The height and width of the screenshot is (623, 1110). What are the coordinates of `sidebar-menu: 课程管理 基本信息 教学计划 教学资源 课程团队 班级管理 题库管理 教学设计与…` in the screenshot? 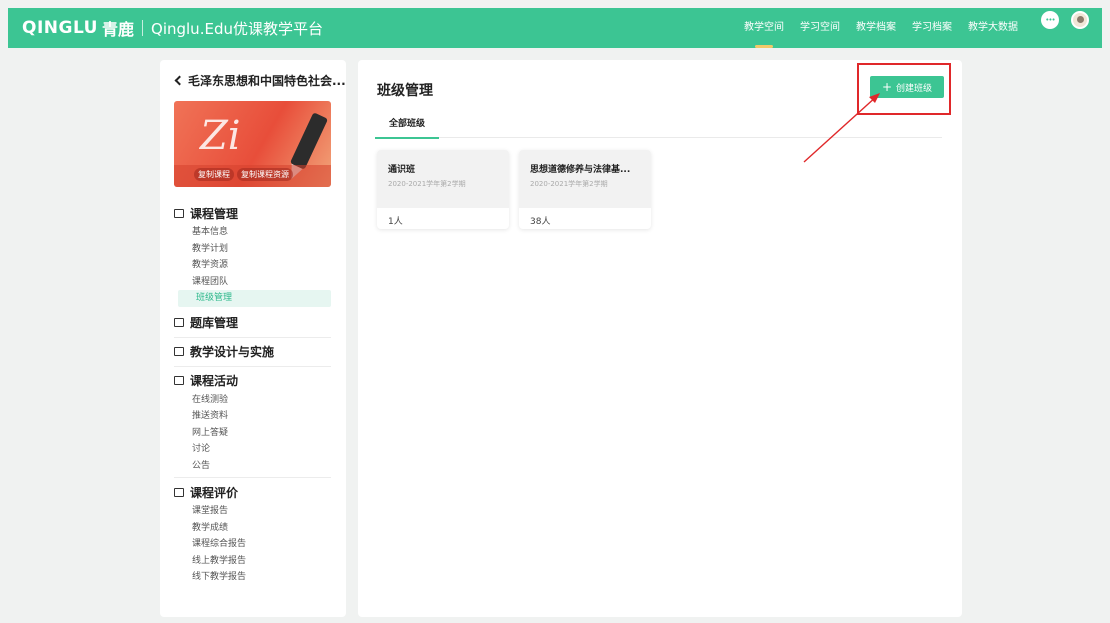 It's located at (252, 394).